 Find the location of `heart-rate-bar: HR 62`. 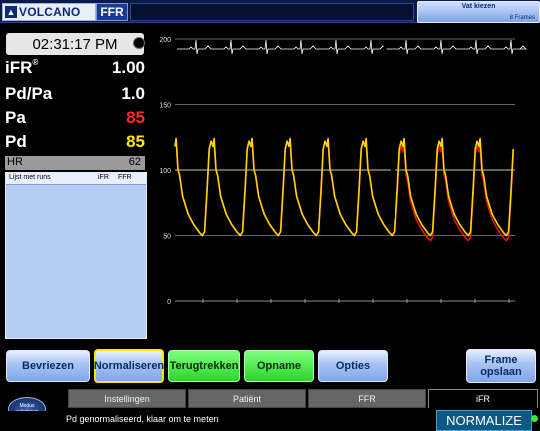

heart-rate-bar: HR 62 is located at coordinates (75, 163).